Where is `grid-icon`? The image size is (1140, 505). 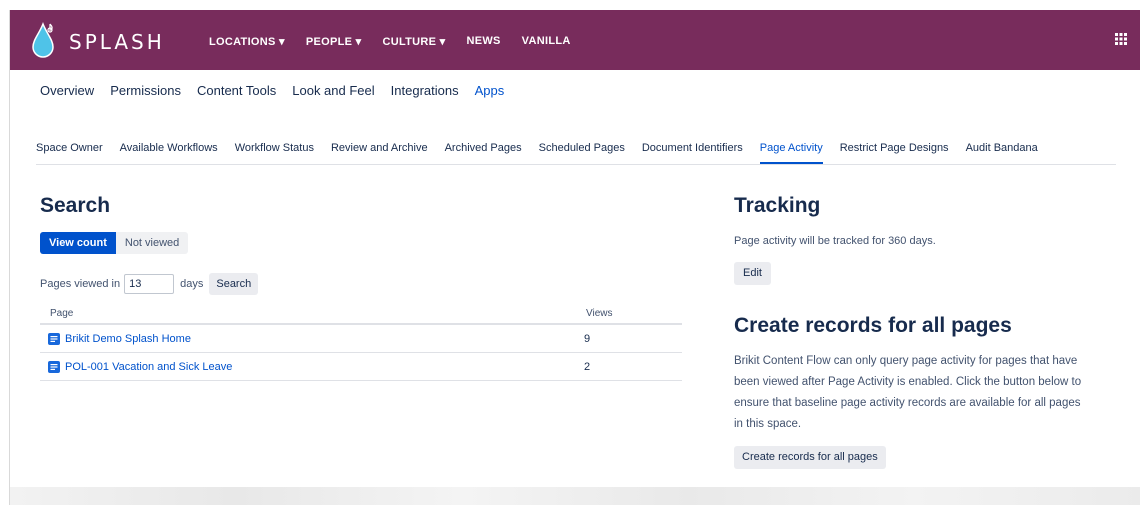 grid-icon is located at coordinates (1121, 39).